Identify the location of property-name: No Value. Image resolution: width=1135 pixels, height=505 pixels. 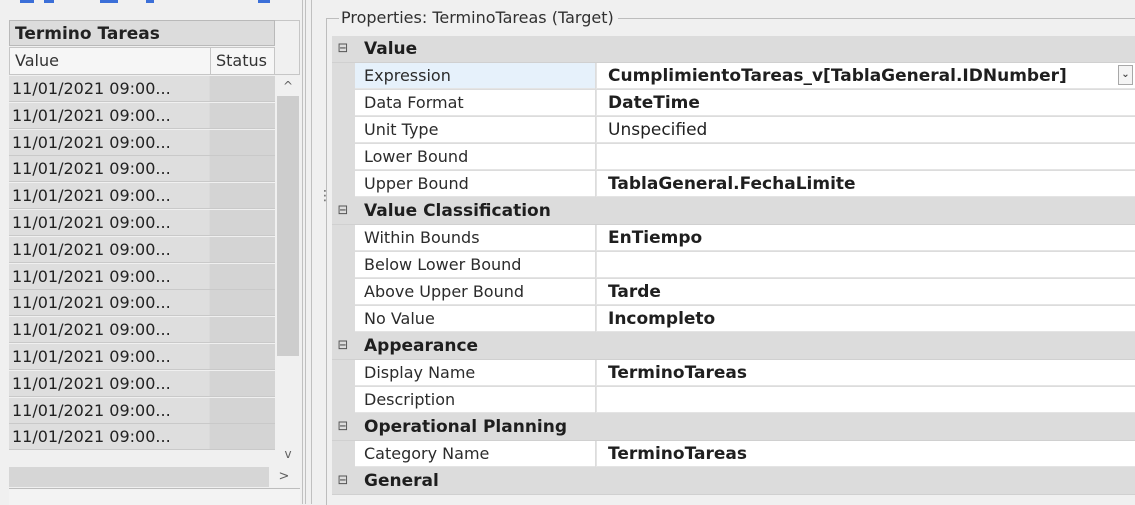
(475, 319).